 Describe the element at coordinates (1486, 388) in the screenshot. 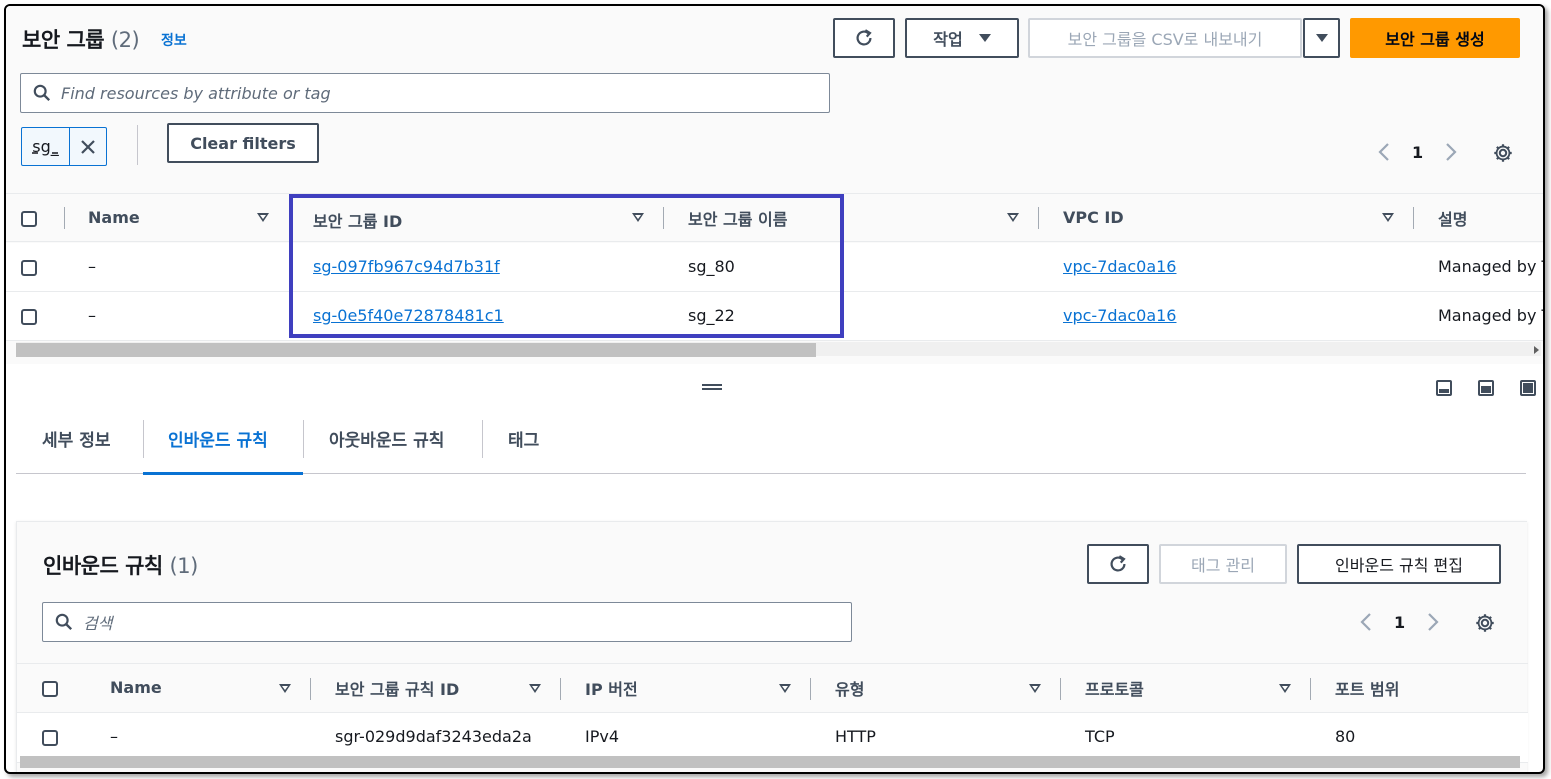

I see `panel-side-icon` at that location.